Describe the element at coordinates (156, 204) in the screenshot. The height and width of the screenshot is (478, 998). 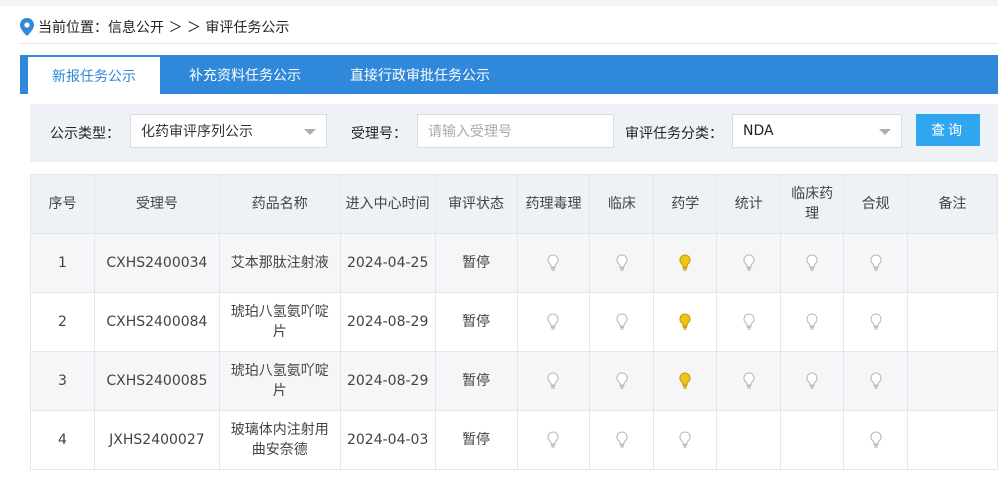
I see `col-header-accept-no: 受理号` at that location.